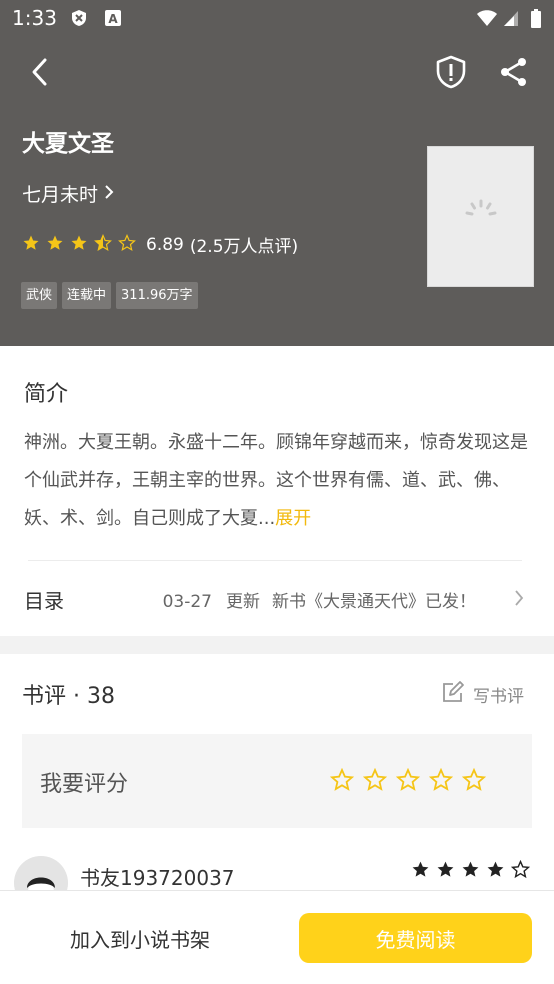 The image size is (554, 984). I want to click on back-button, so click(40, 74).